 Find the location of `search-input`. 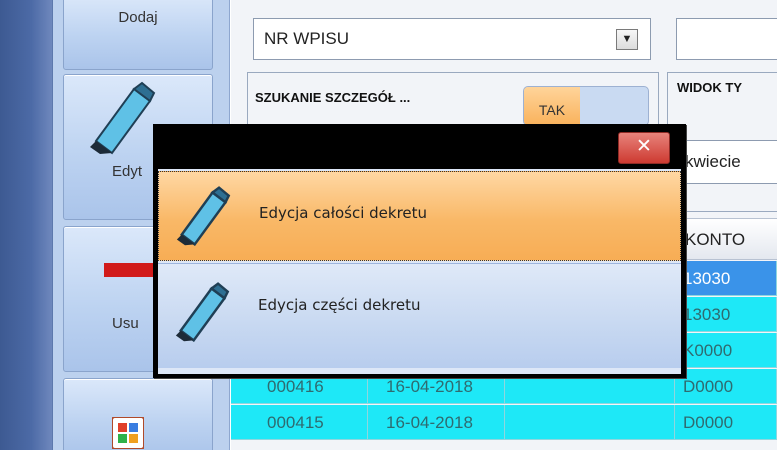

search-input is located at coordinates (726, 39).